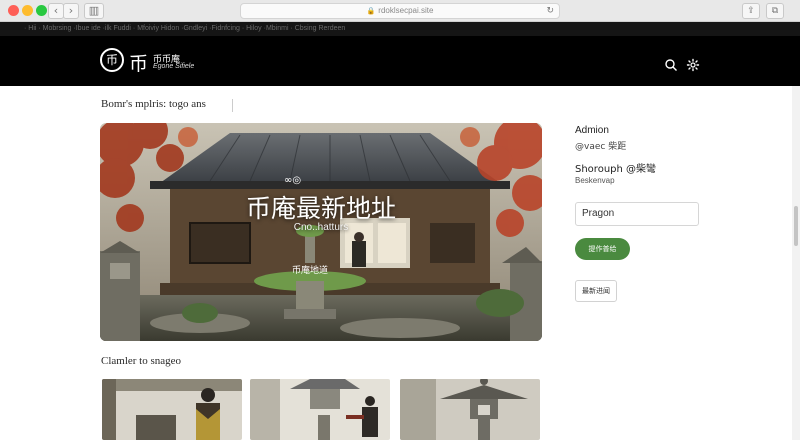 The width and height of the screenshot is (800, 440). What do you see at coordinates (602, 249) in the screenshot?
I see `submit-button: 提作普给` at bounding box center [602, 249].